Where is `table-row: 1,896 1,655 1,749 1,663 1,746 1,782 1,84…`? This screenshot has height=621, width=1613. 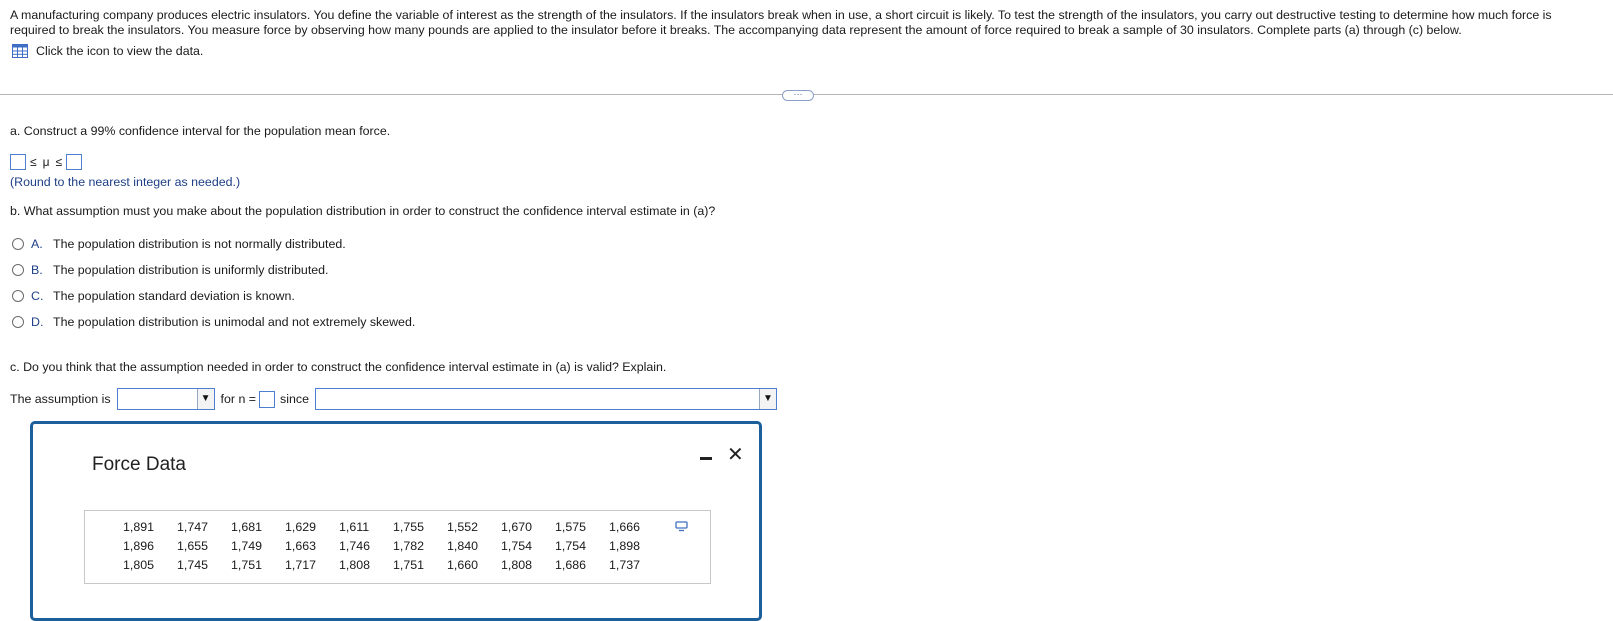 table-row: 1,896 1,655 1,749 1,663 1,746 1,782 1,84… is located at coordinates (393, 545).